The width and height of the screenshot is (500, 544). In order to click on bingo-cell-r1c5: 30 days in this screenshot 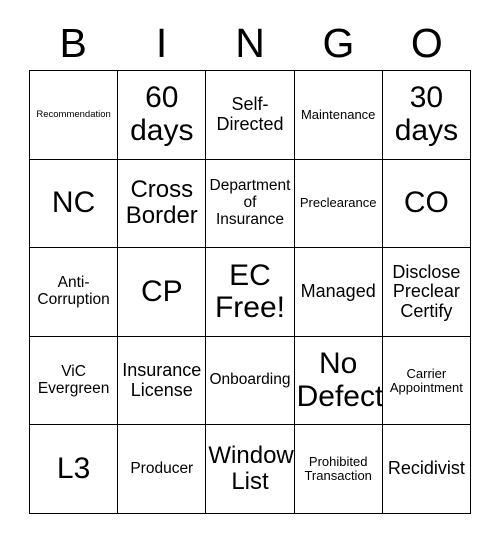, I will do `click(426, 115)`.